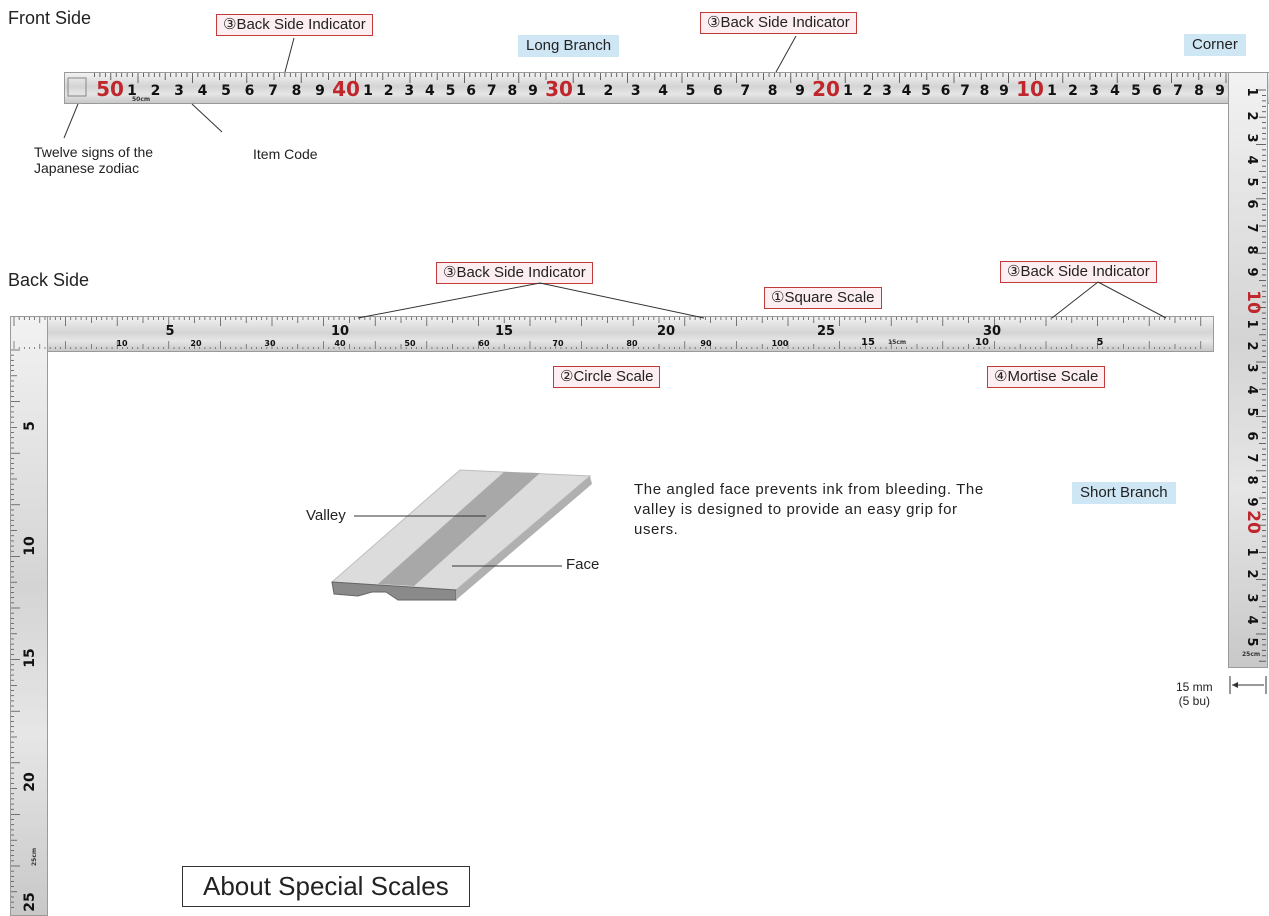  What do you see at coordinates (30, 782) in the screenshot?
I see `back-vertical-number: 20` at bounding box center [30, 782].